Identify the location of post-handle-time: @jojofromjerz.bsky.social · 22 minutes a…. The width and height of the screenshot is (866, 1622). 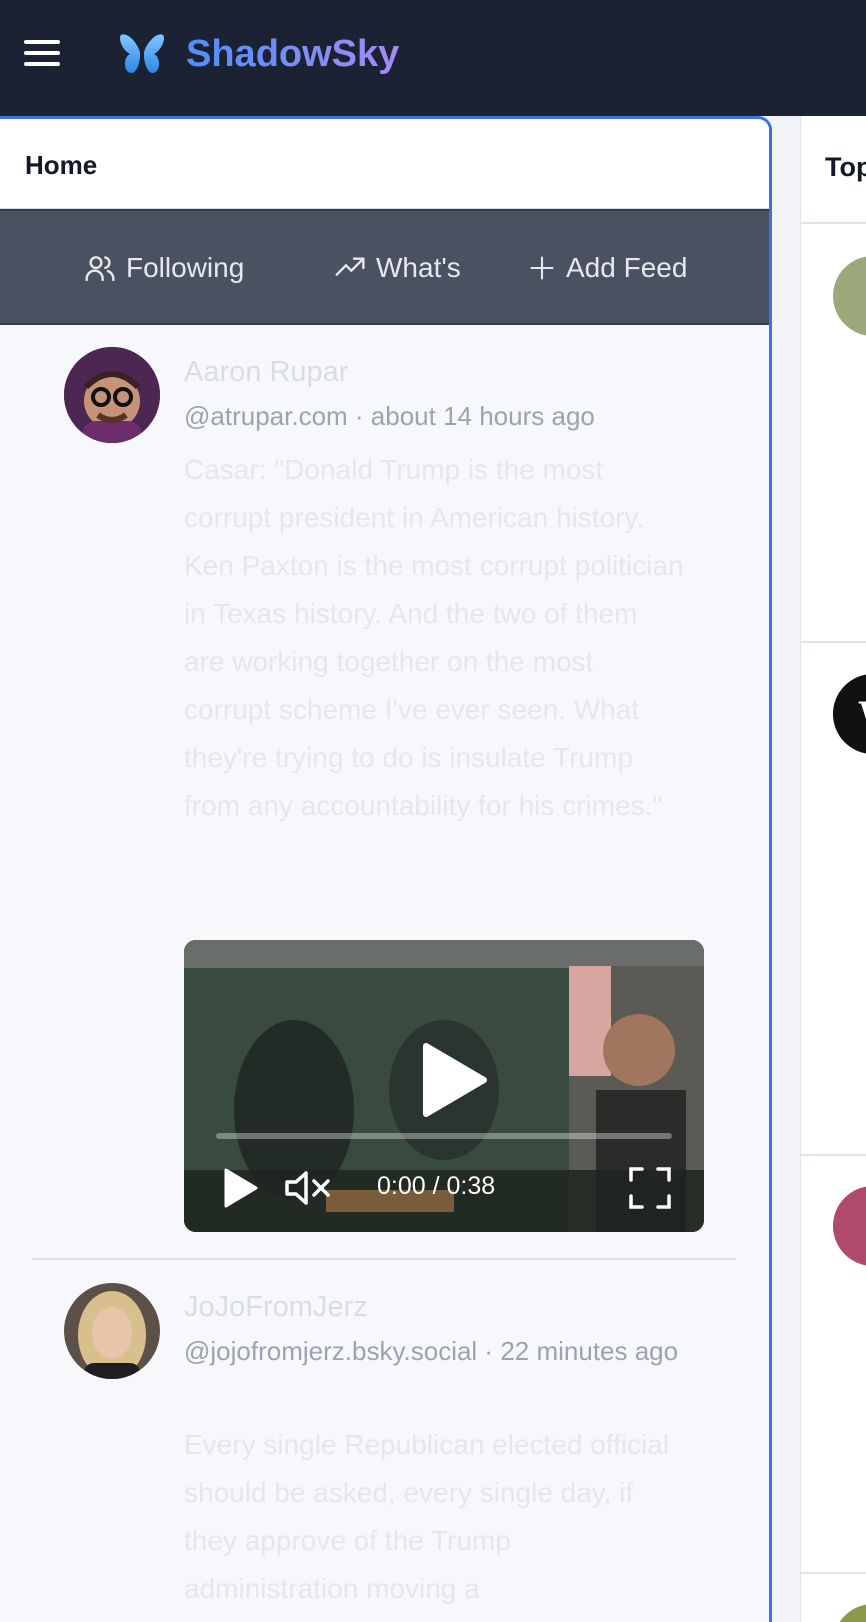
(431, 1351).